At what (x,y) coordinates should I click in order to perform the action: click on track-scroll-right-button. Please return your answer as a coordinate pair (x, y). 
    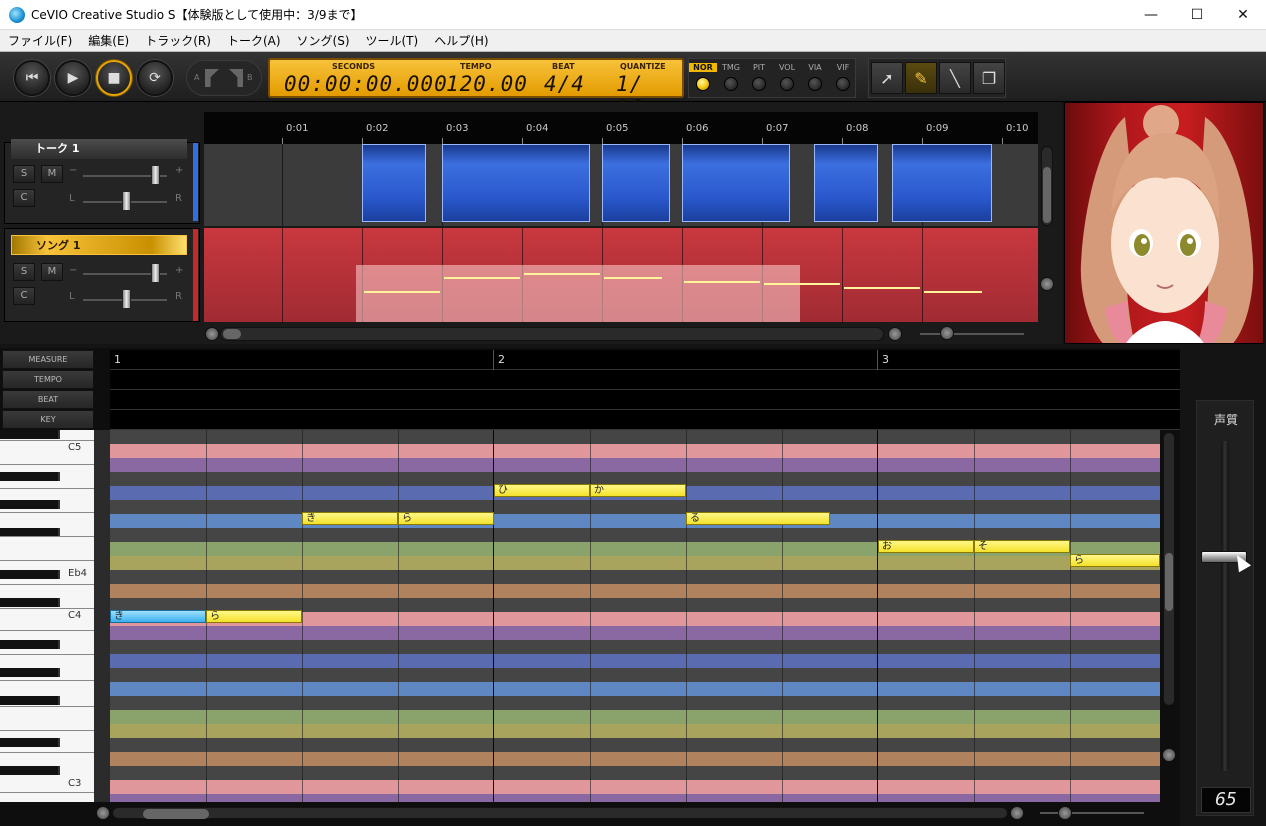
    Looking at the image, I should click on (895, 334).